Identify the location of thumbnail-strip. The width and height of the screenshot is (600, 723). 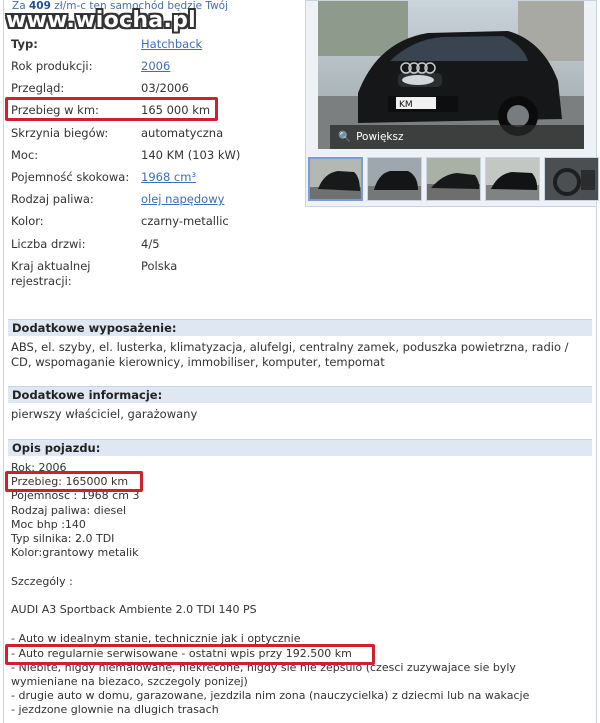
(453, 180).